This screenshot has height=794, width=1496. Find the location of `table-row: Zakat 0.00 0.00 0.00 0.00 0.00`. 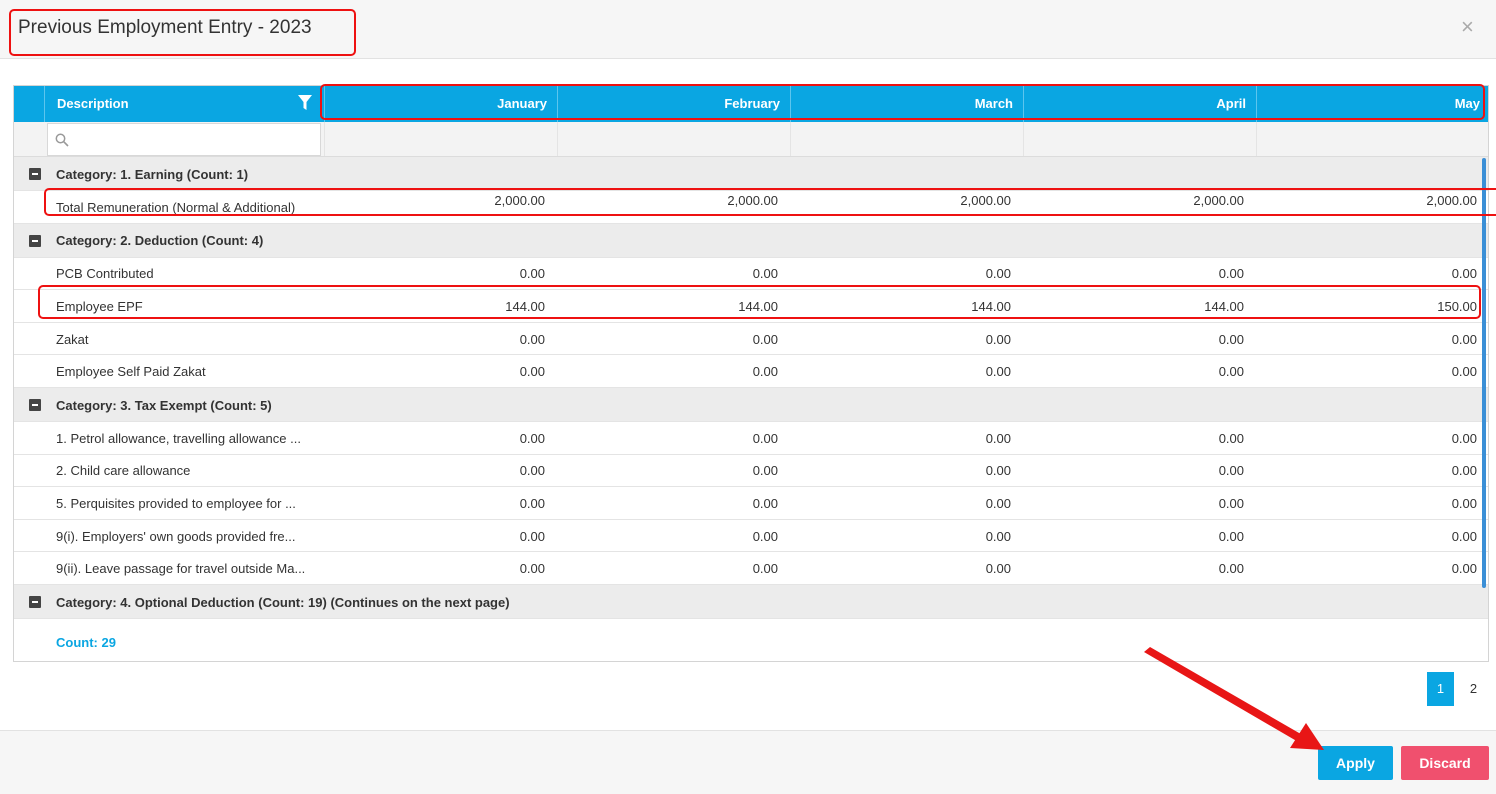

table-row: Zakat 0.00 0.00 0.00 0.00 0.00 is located at coordinates (751, 339).